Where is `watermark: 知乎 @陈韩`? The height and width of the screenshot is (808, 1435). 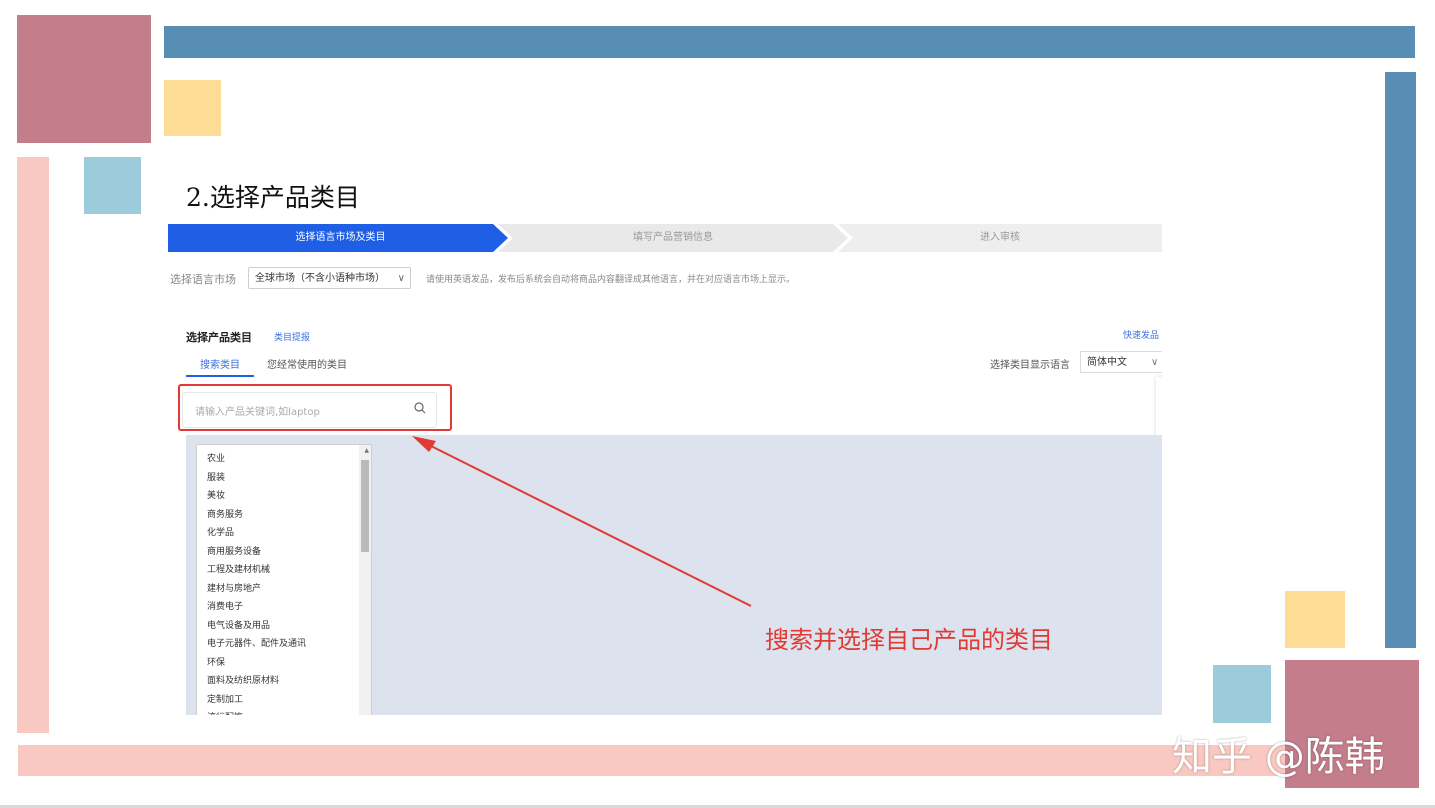 watermark: 知乎 @陈韩 is located at coordinates (1278, 757).